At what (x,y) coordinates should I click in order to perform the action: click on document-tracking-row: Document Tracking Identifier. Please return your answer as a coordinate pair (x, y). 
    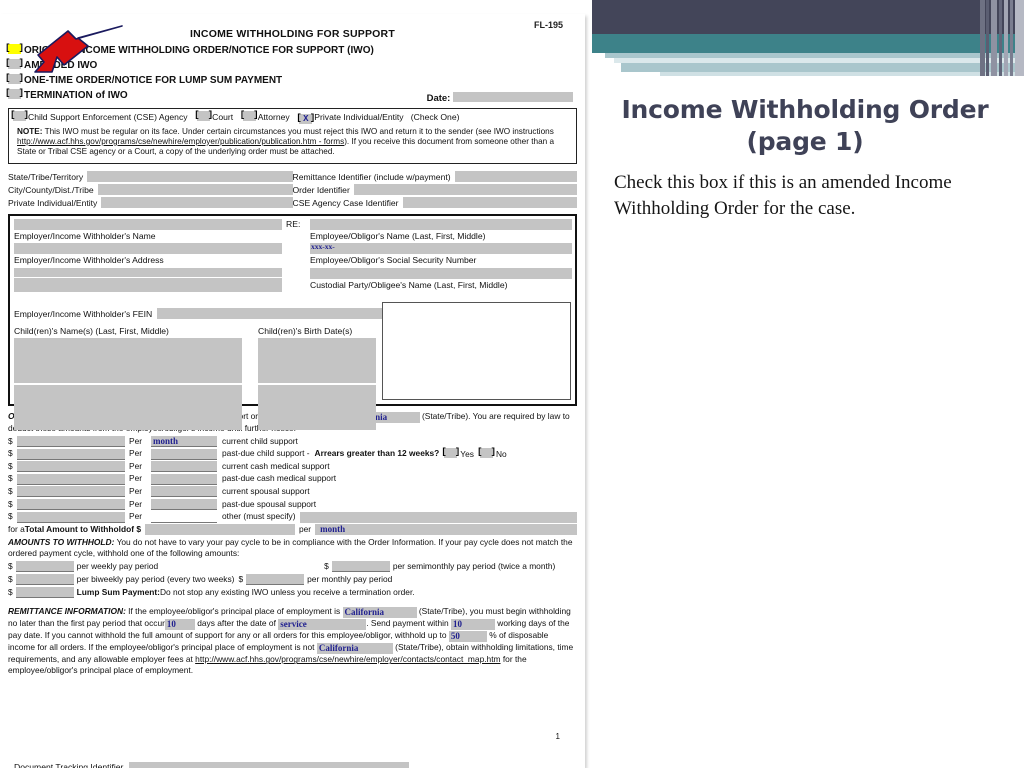
    Looking at the image, I should click on (284, 765).